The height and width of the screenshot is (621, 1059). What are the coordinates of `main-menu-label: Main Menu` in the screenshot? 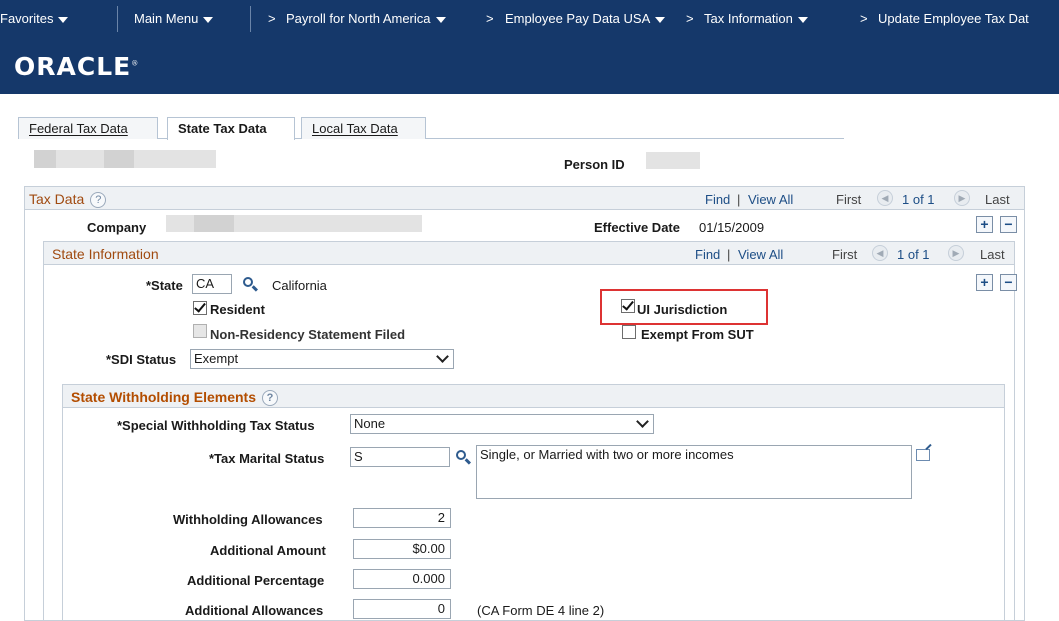 It's located at (166, 18).